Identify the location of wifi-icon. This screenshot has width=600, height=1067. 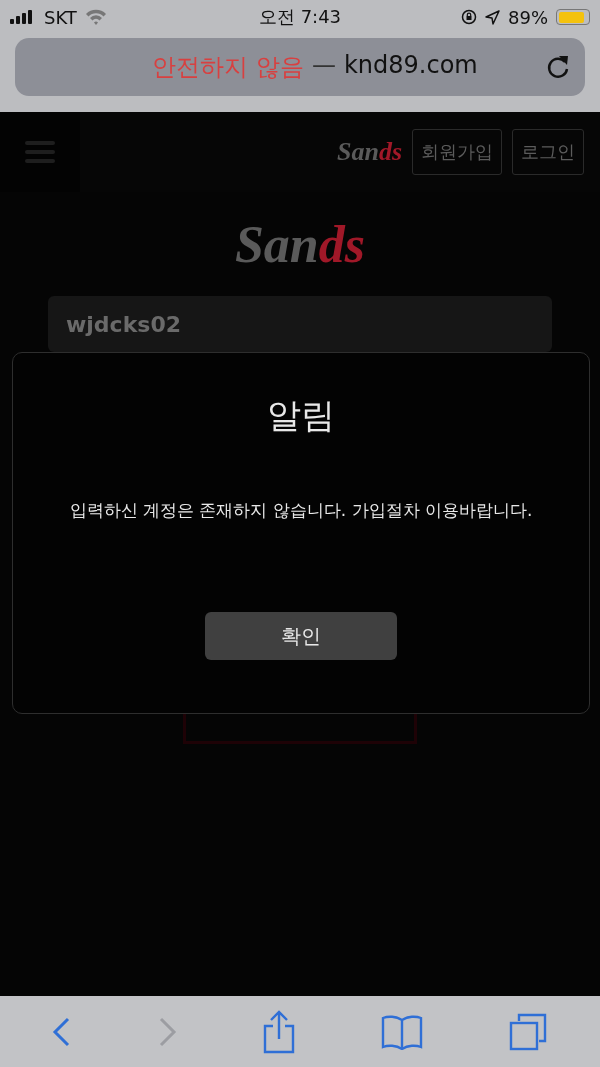
(95, 17).